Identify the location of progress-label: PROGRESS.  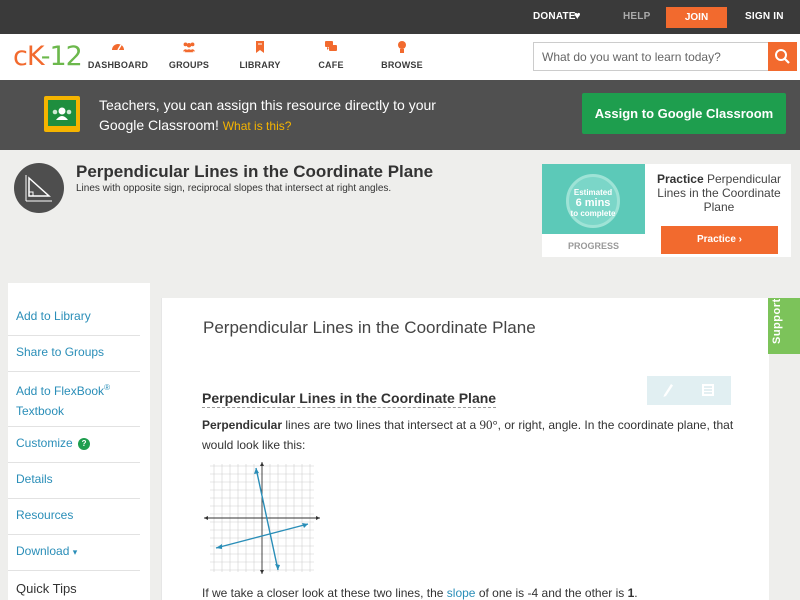
(593, 246).